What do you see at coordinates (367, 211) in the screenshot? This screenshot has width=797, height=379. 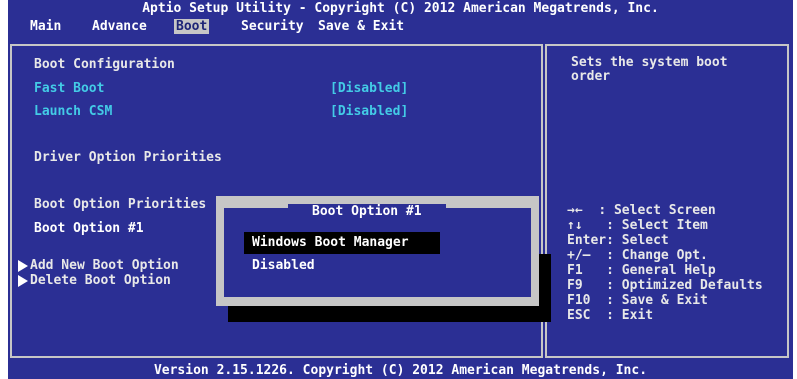 I see `popup-title: Boot Option #1` at bounding box center [367, 211].